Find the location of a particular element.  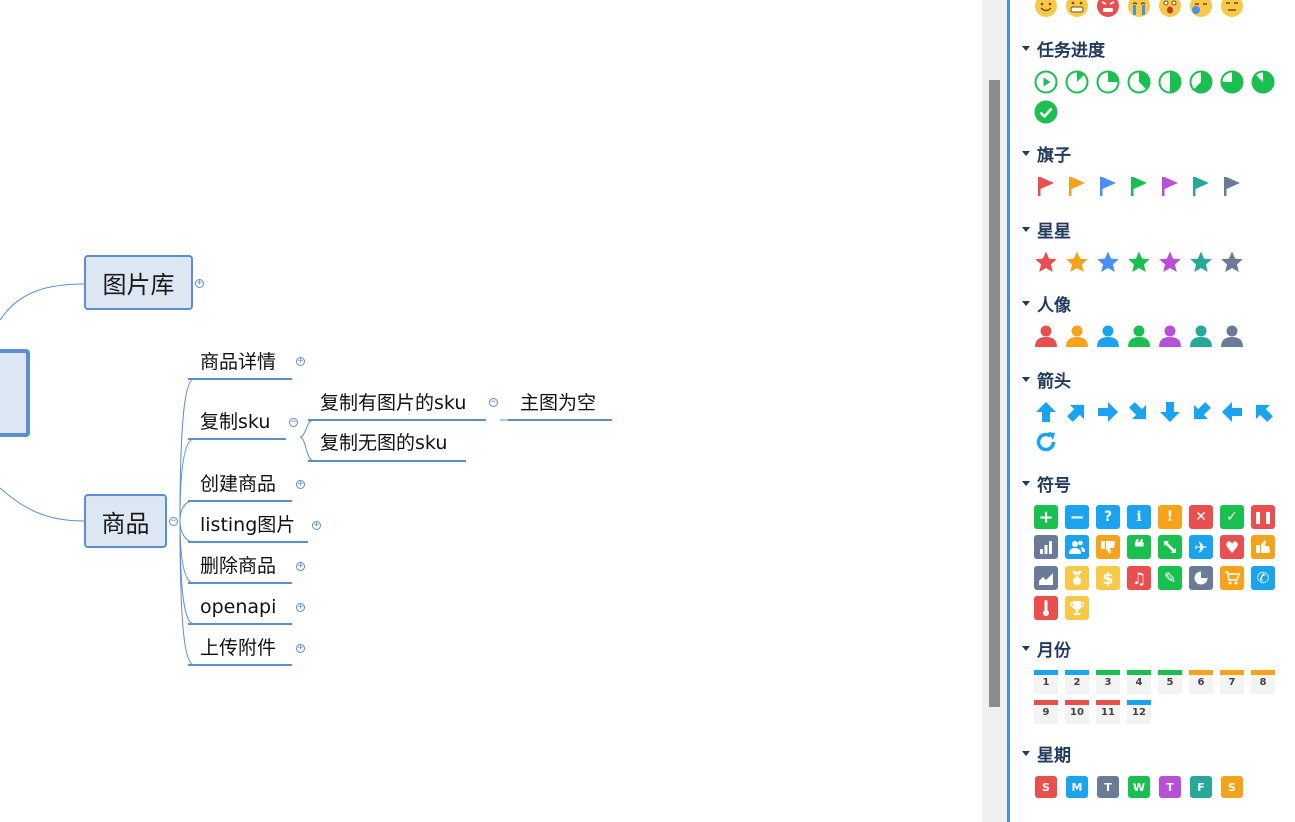

person-orange-icon is located at coordinates (1077, 336).